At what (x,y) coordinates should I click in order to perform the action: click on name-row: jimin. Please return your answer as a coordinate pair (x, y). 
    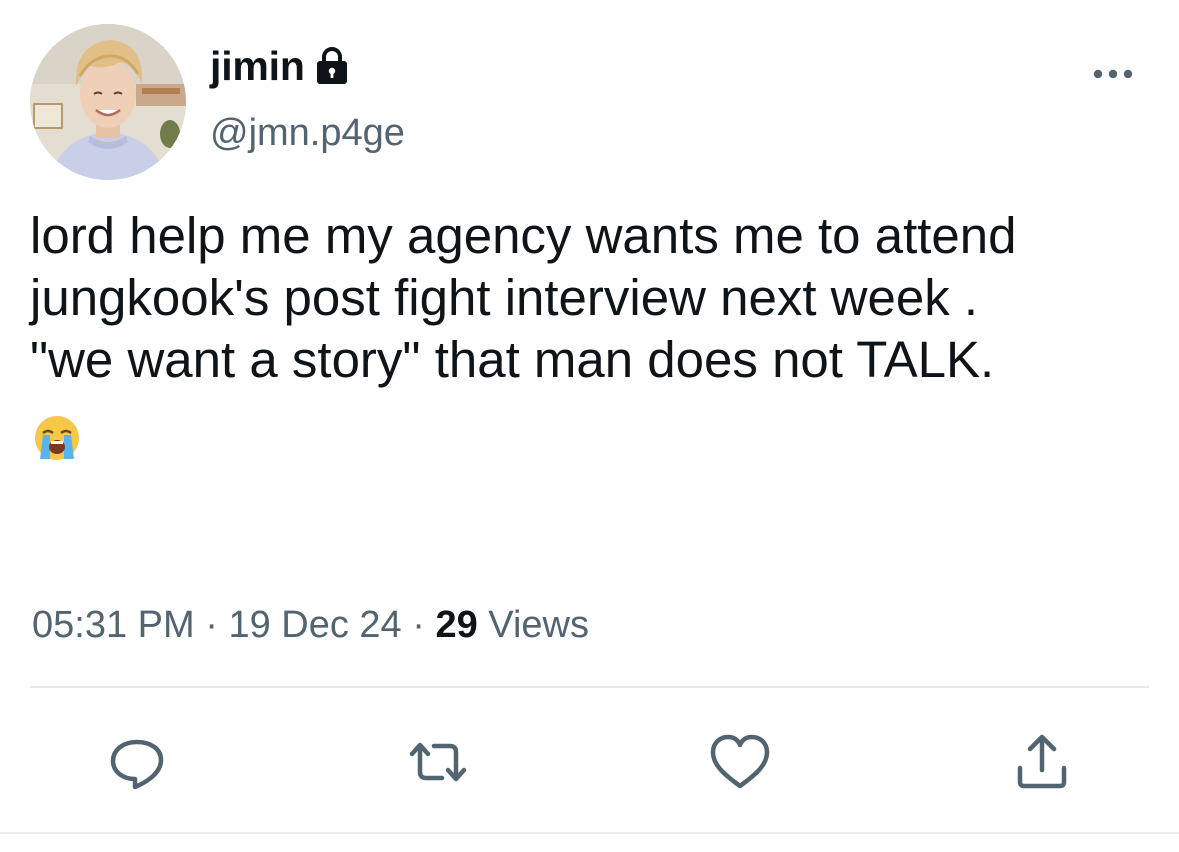
    Looking at the image, I should click on (280, 66).